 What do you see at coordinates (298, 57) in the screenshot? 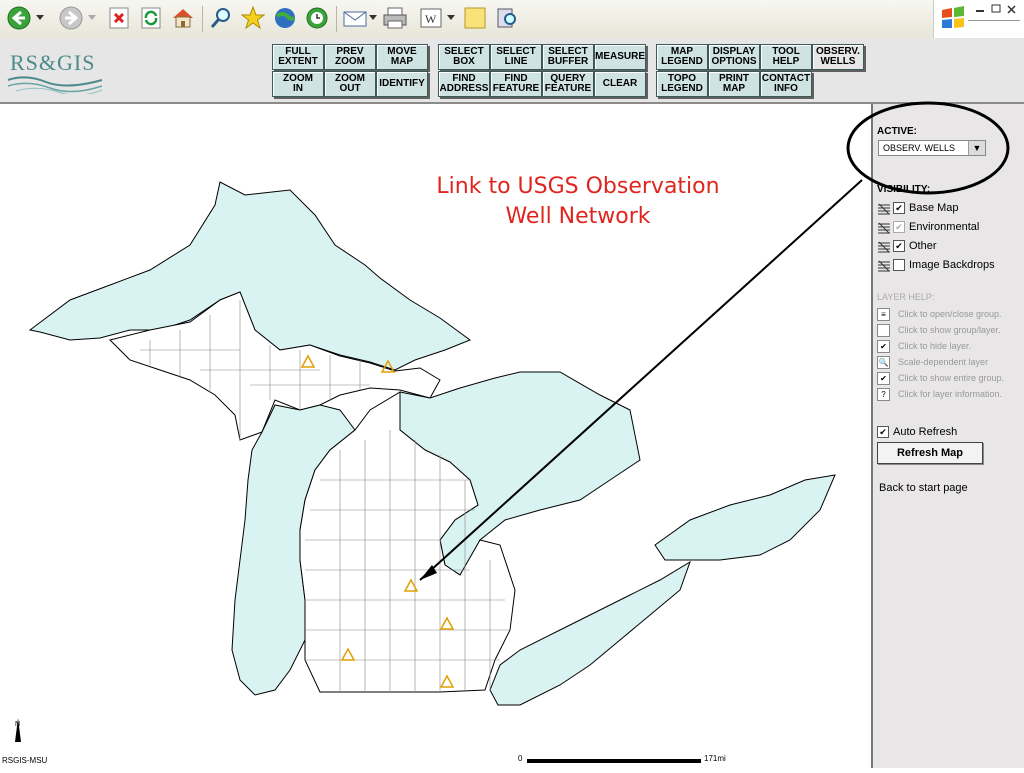
I see `tool-button-full-extent: FULL EXTENT` at bounding box center [298, 57].